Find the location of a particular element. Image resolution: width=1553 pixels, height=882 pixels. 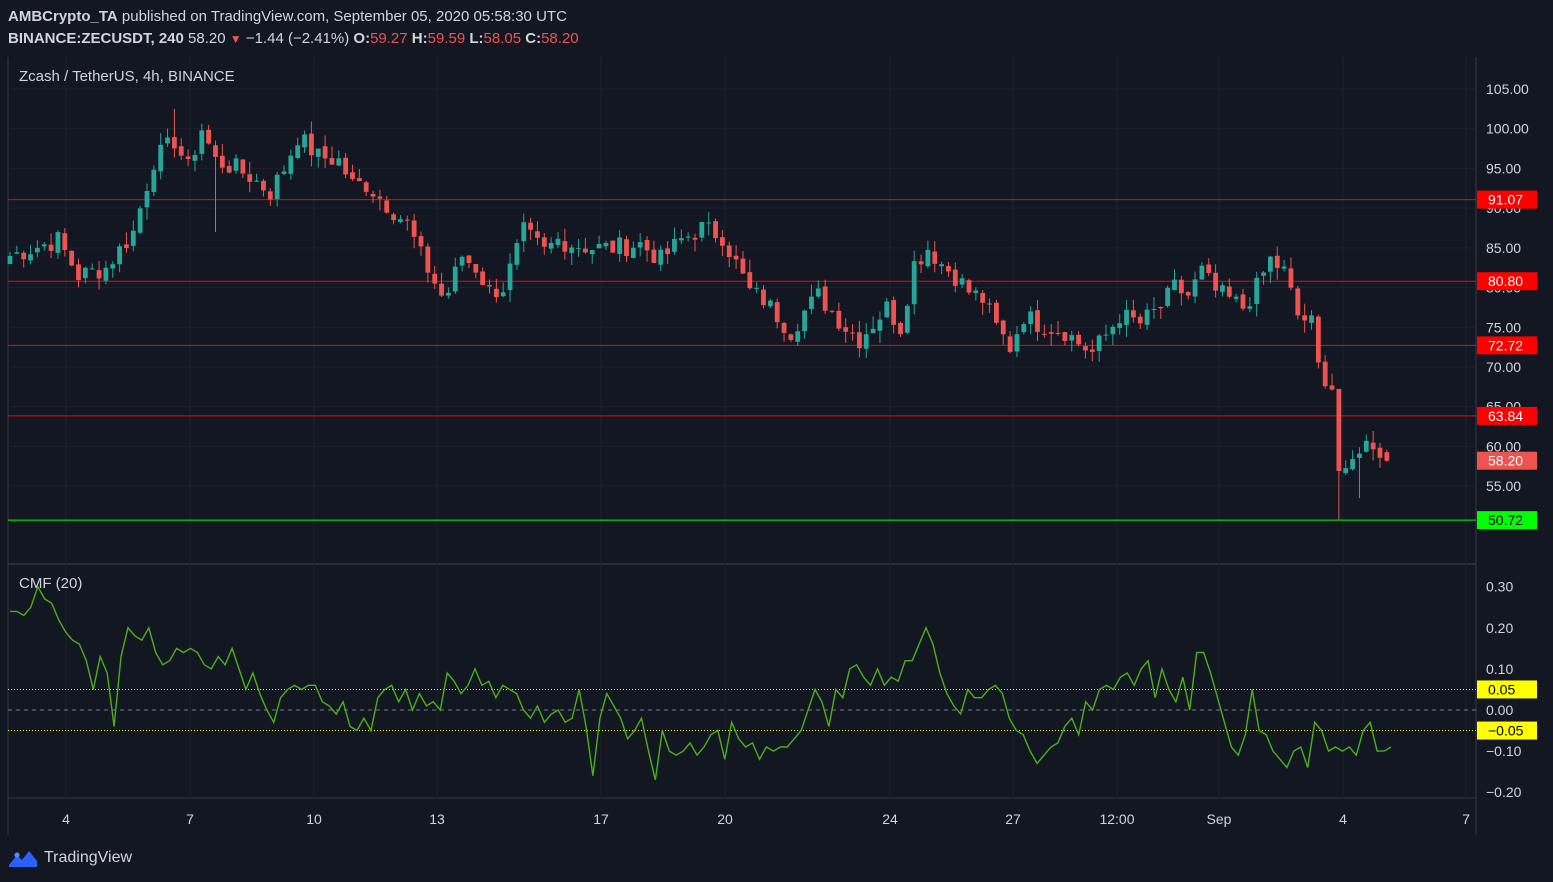

tradingview-footer: TradingView is located at coordinates (70, 858).